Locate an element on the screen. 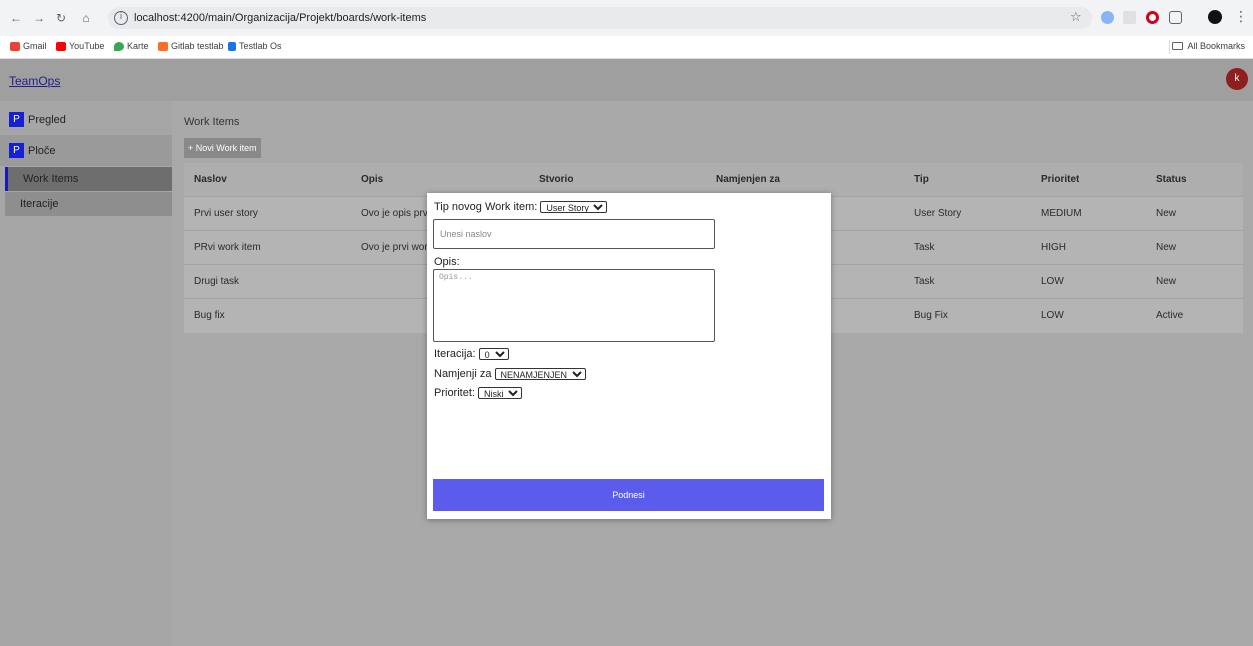 Image resolution: width=1253 pixels, height=646 pixels. iteration-field: Iteracija: 0 is located at coordinates (471, 354).